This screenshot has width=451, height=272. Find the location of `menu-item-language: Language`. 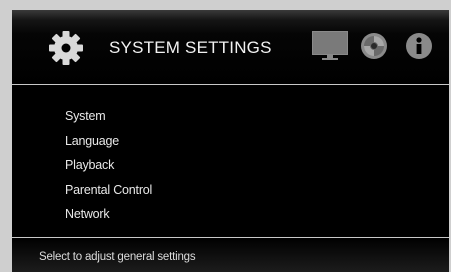

menu-item-language: Language is located at coordinates (108, 141).